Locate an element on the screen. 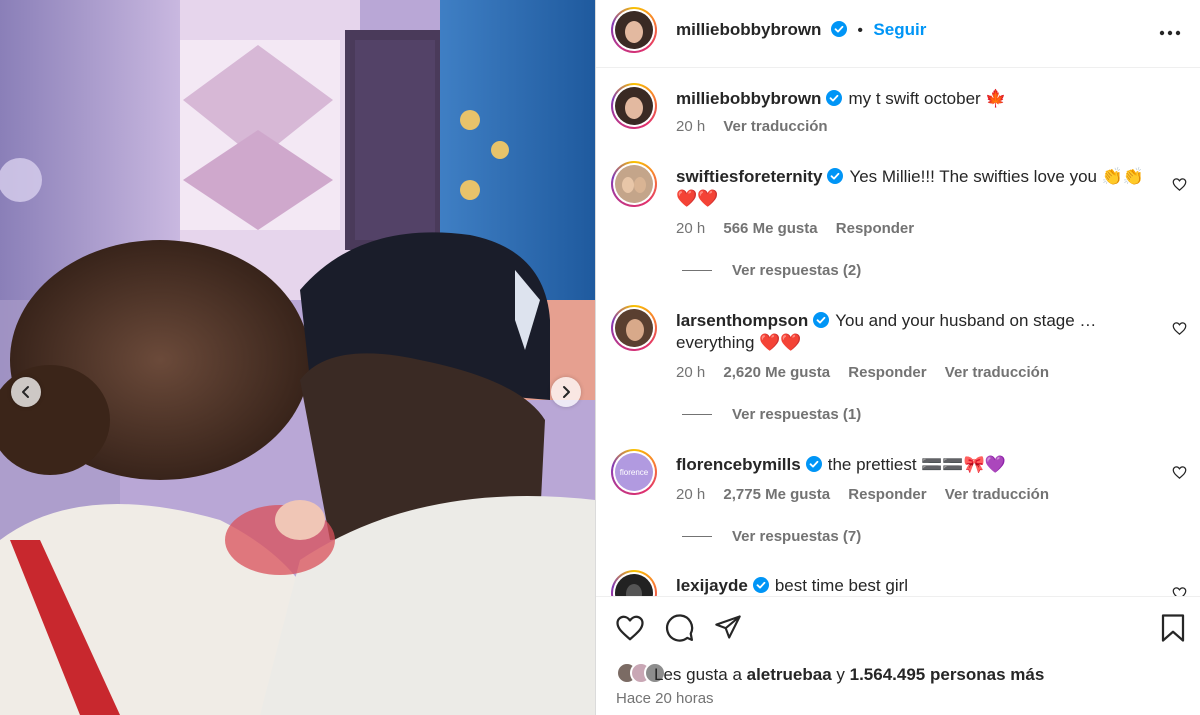 The width and height of the screenshot is (1200, 715). view-replies-button: Ver respuestas (7) is located at coordinates (771, 536).